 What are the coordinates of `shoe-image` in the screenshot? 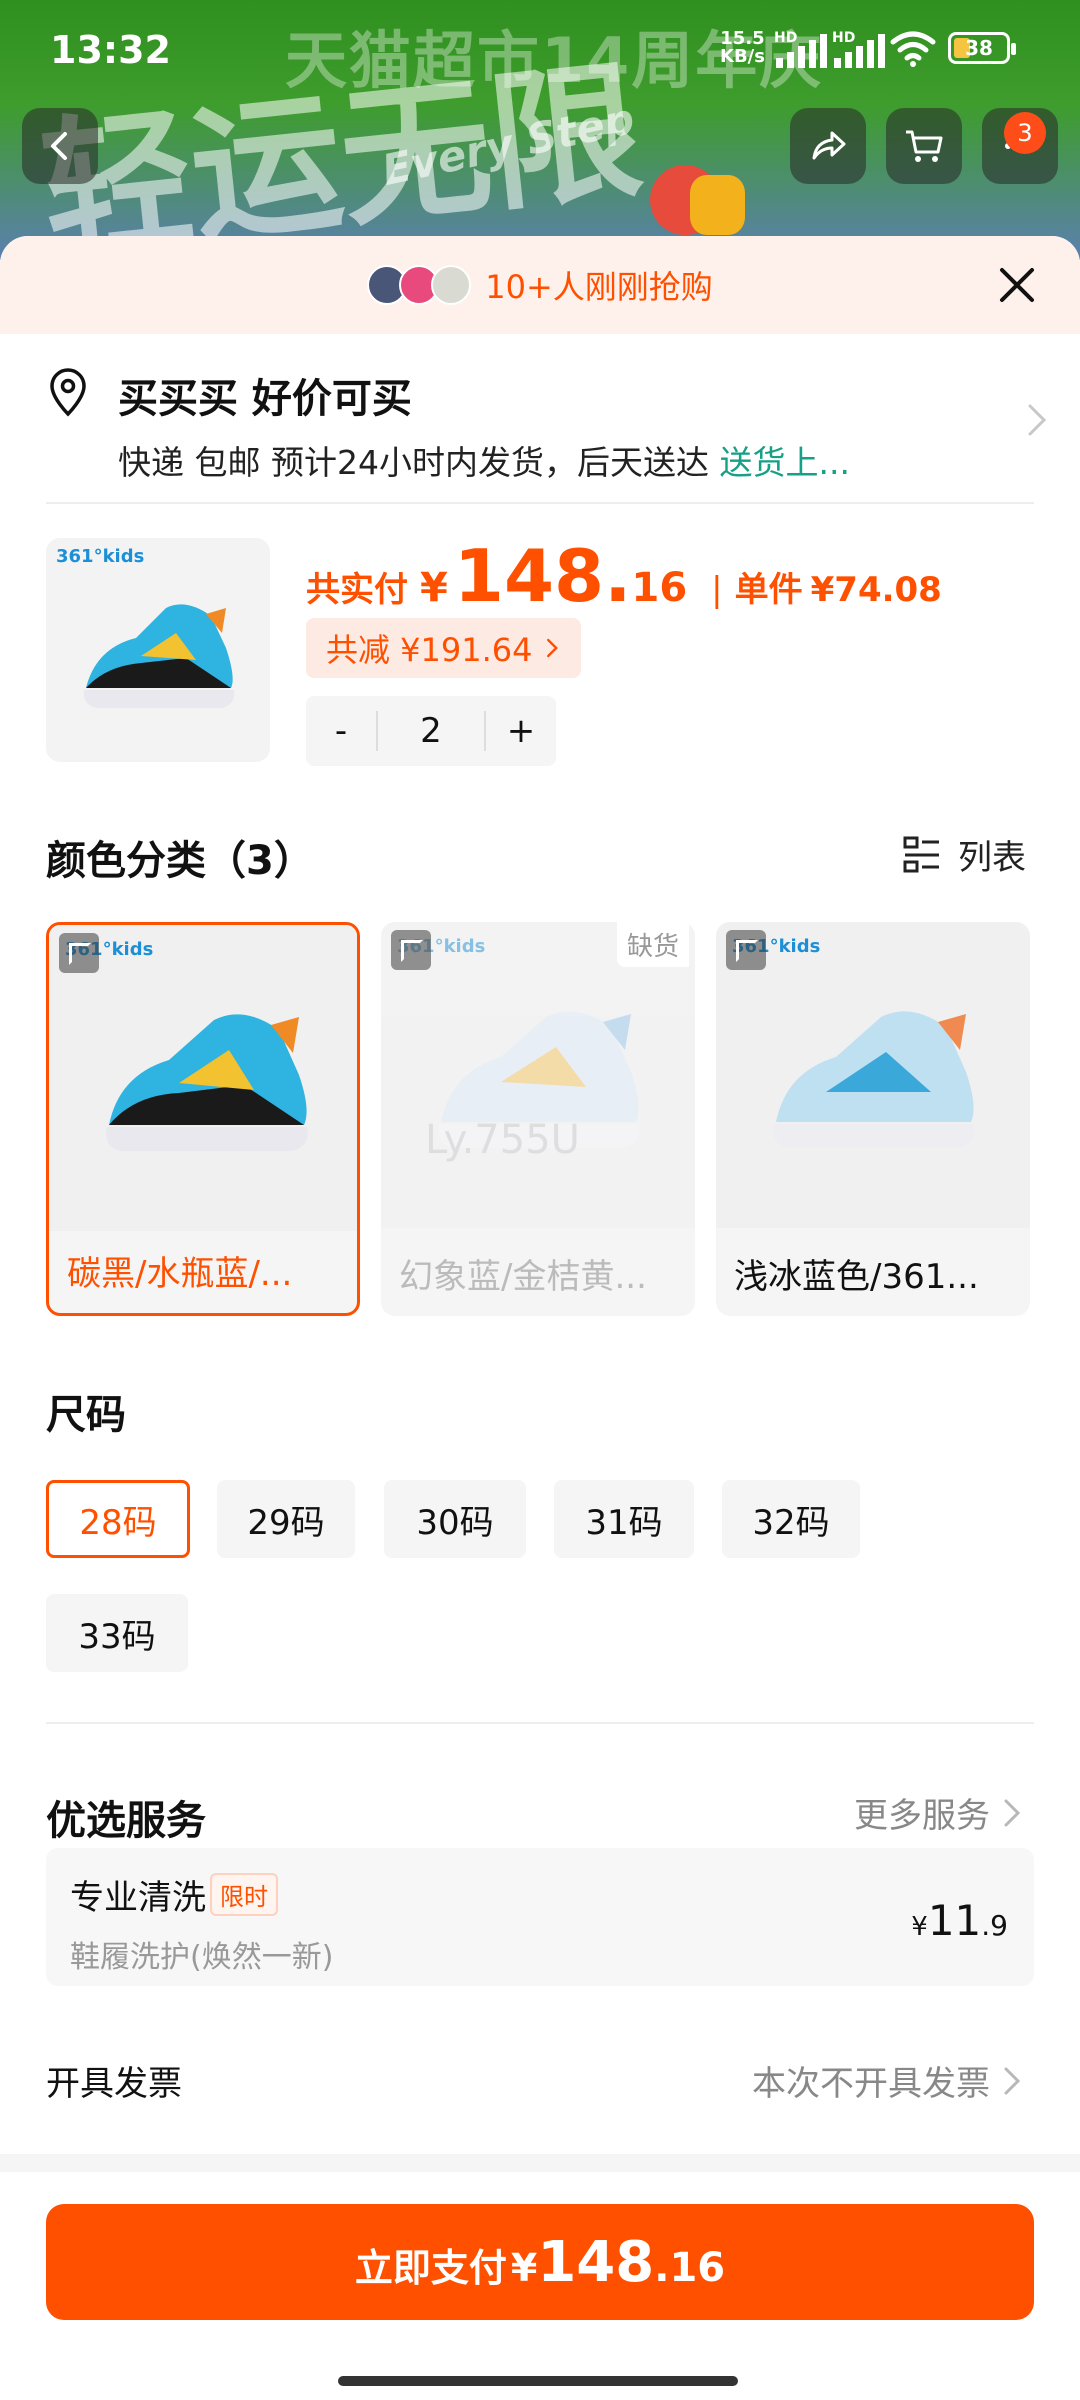 It's located at (159, 656).